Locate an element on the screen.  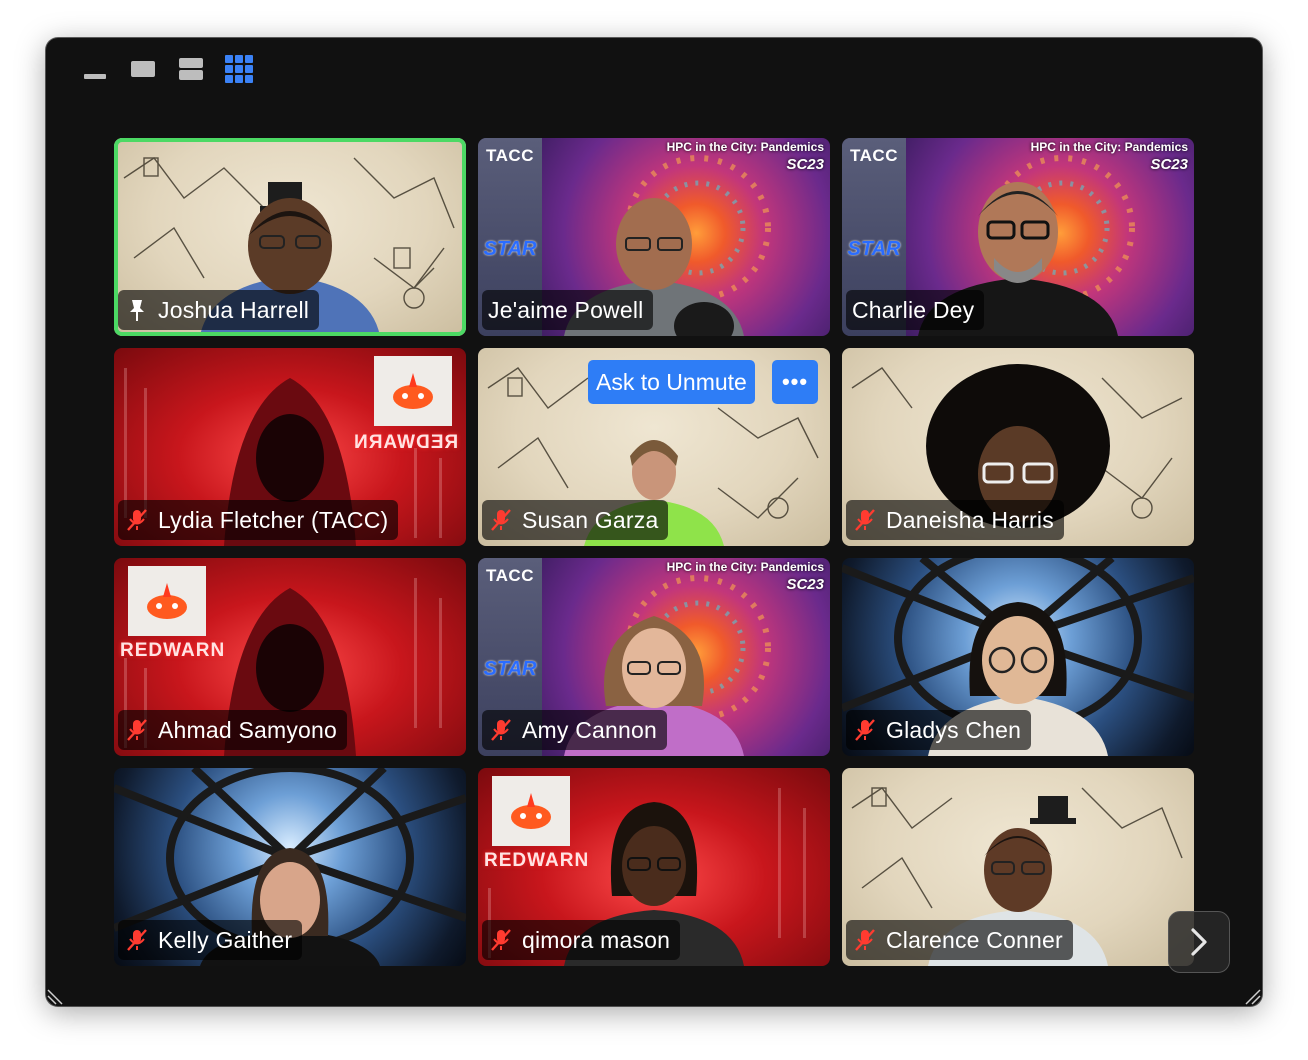
participant-tile: Joshua Harrell is located at coordinates (290, 237).